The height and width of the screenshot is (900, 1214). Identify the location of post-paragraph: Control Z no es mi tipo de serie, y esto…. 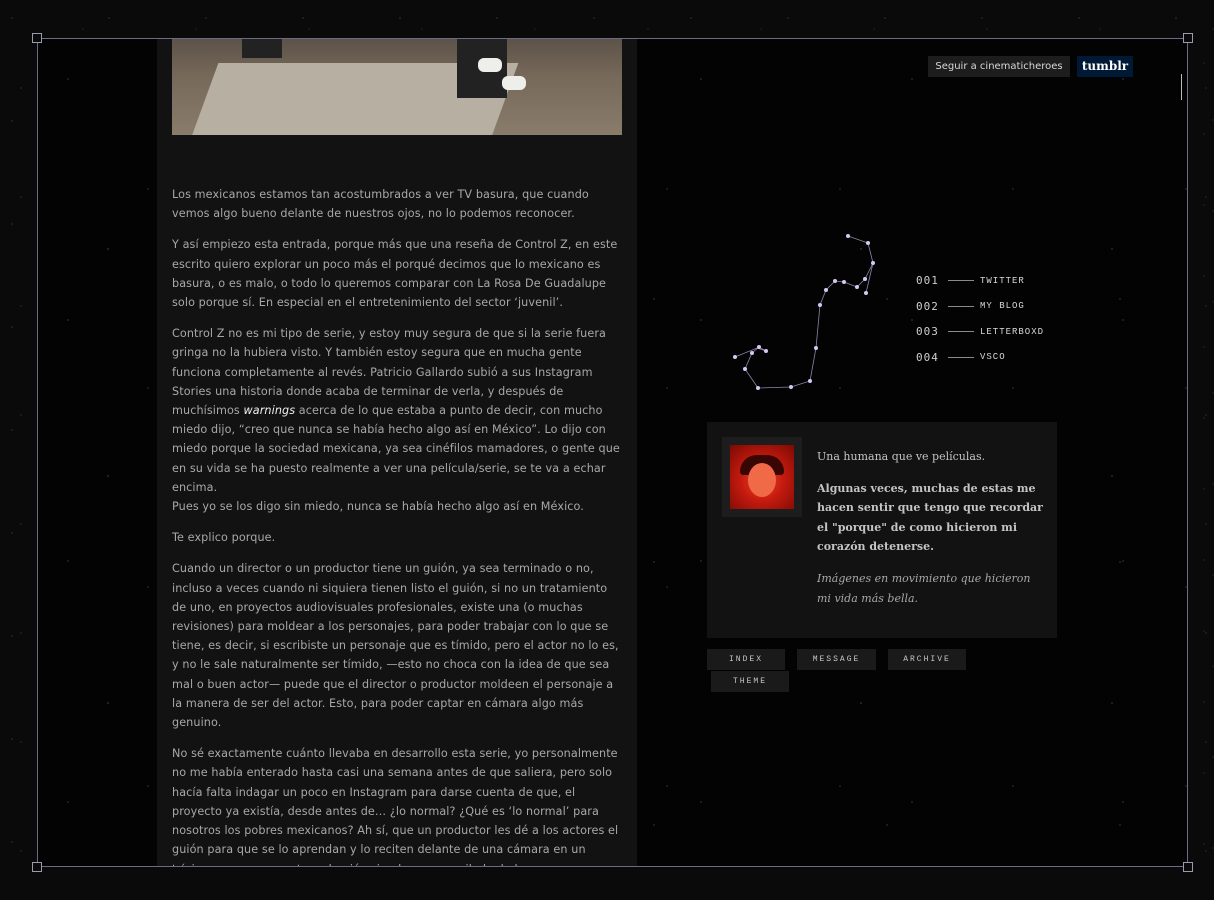
(397, 420).